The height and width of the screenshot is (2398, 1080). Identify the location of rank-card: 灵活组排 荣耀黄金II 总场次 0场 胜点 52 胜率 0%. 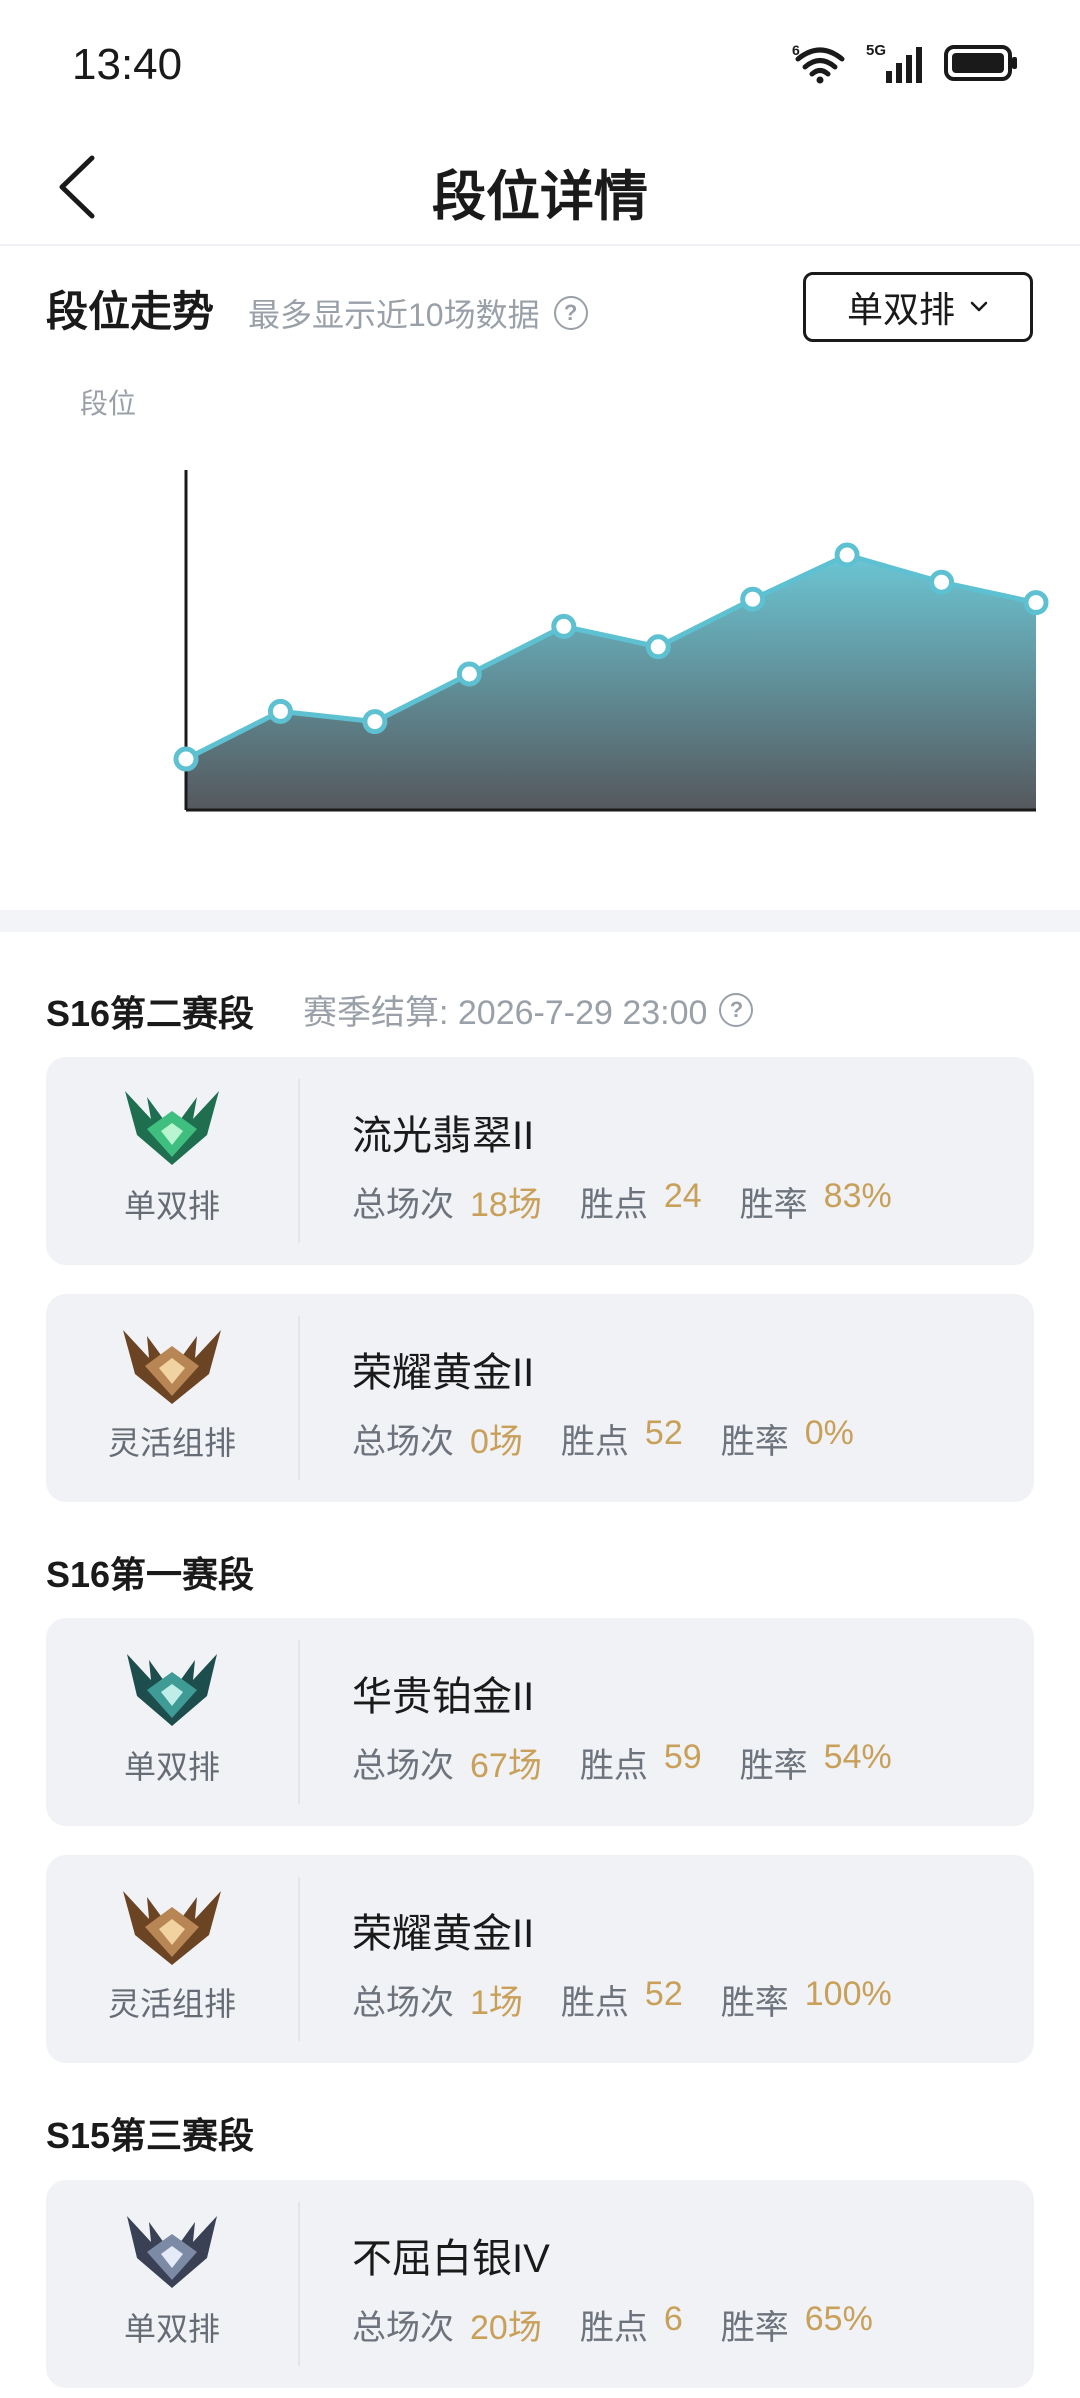
(540, 1398).